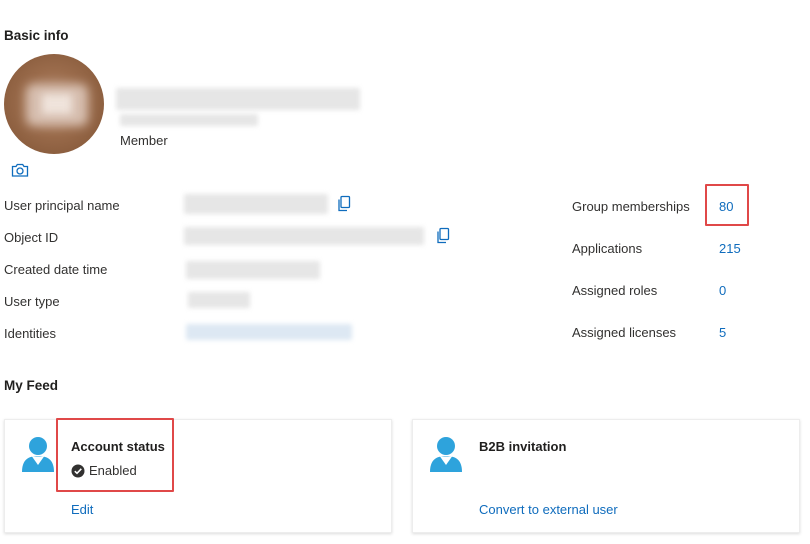 This screenshot has height=544, width=810. What do you see at coordinates (730, 248) in the screenshot?
I see `stat-value-applications: 215` at bounding box center [730, 248].